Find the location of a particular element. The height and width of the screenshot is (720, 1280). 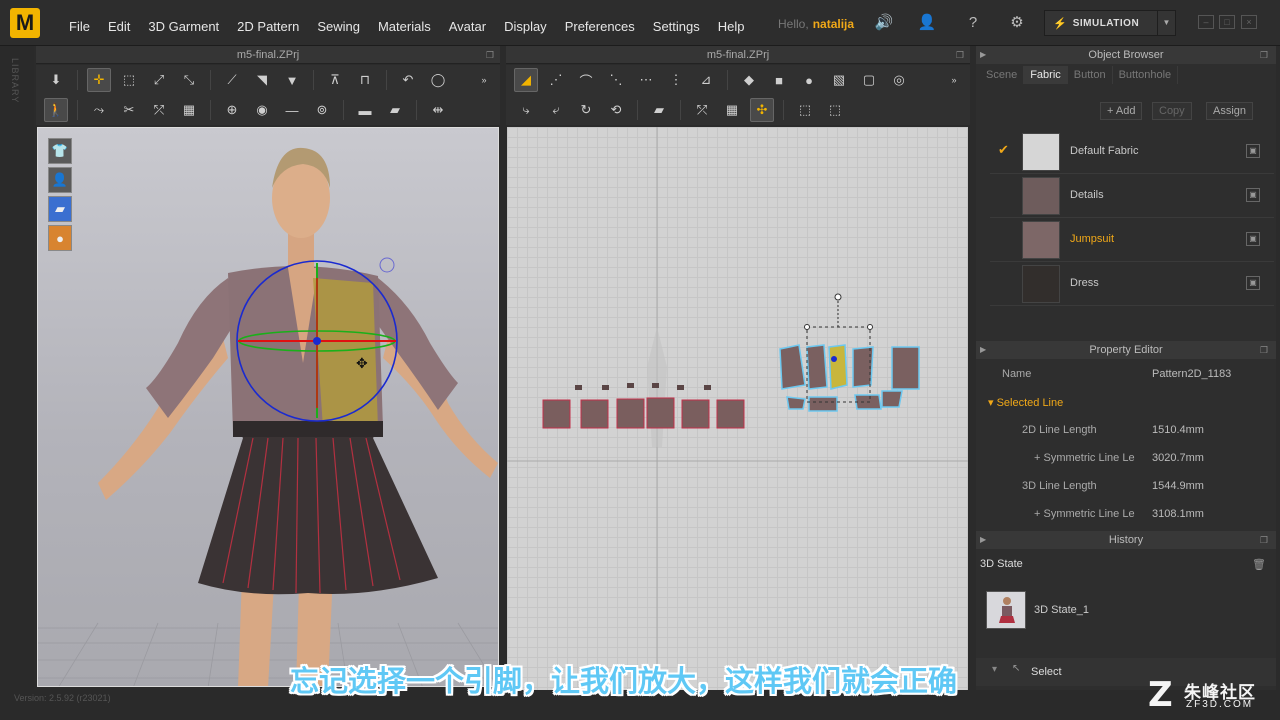

rotate-handle is located at coordinates (838, 297).